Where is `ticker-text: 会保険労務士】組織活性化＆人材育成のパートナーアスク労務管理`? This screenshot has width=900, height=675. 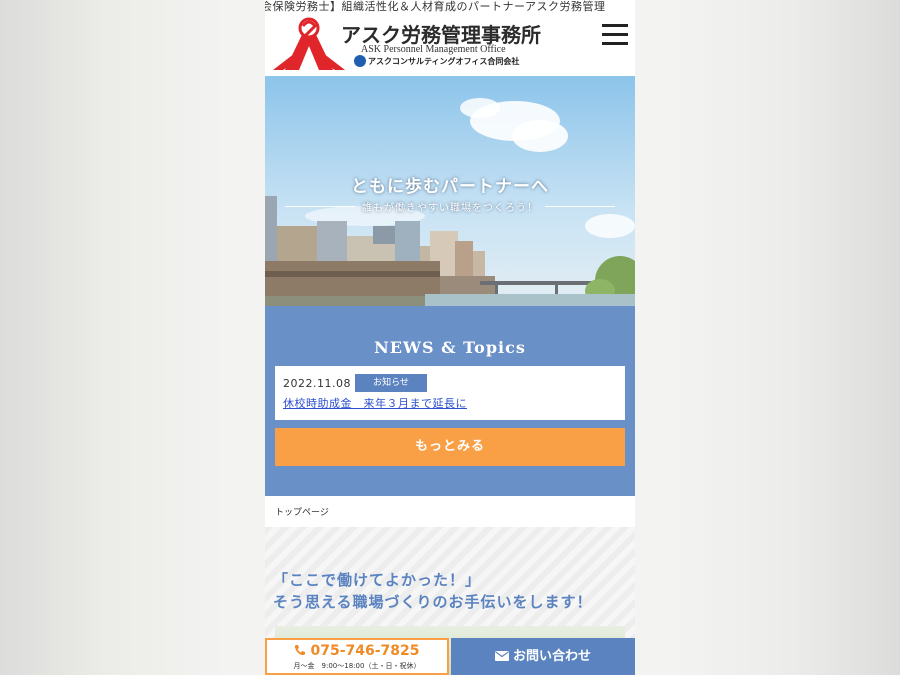
ticker-text: 会保険労務士】組織活性化＆人材育成のパートナーアスク労務管理 is located at coordinates (435, 6).